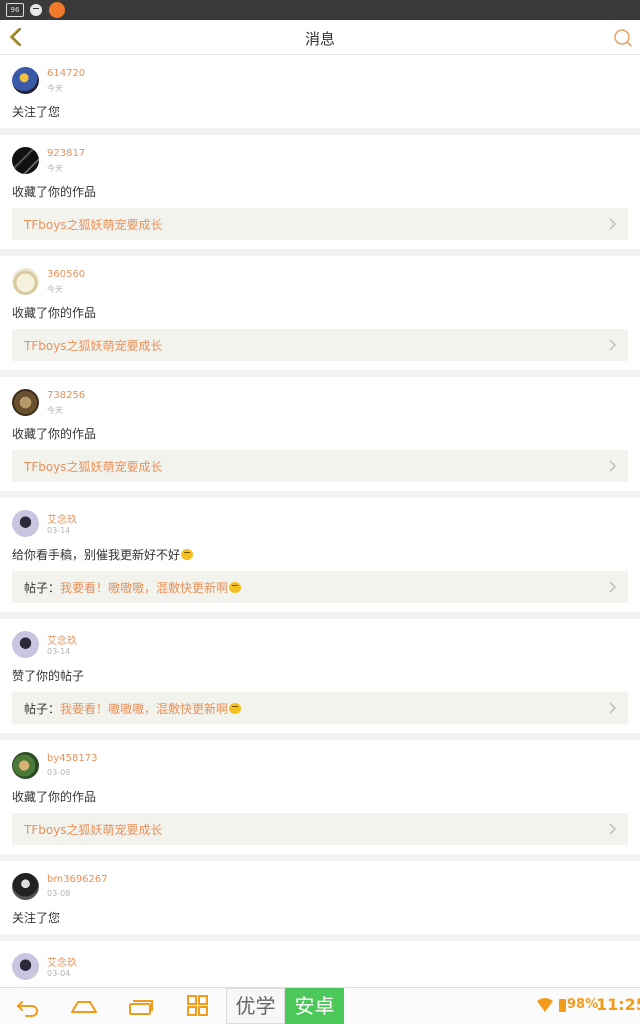 The image size is (640, 1024). I want to click on username: 614720, so click(66, 73).